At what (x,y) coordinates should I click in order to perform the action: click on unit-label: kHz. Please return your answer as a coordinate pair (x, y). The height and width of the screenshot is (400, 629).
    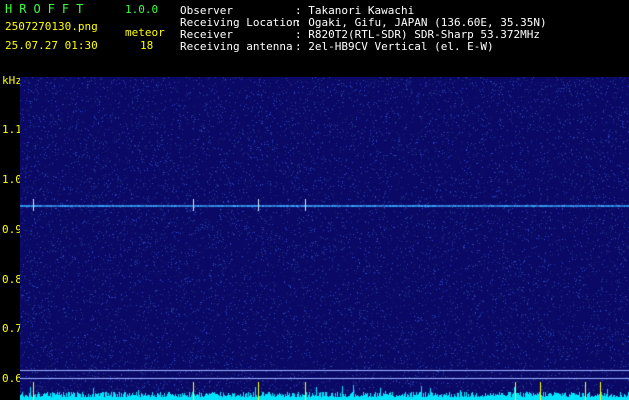
    Looking at the image, I should click on (12, 80).